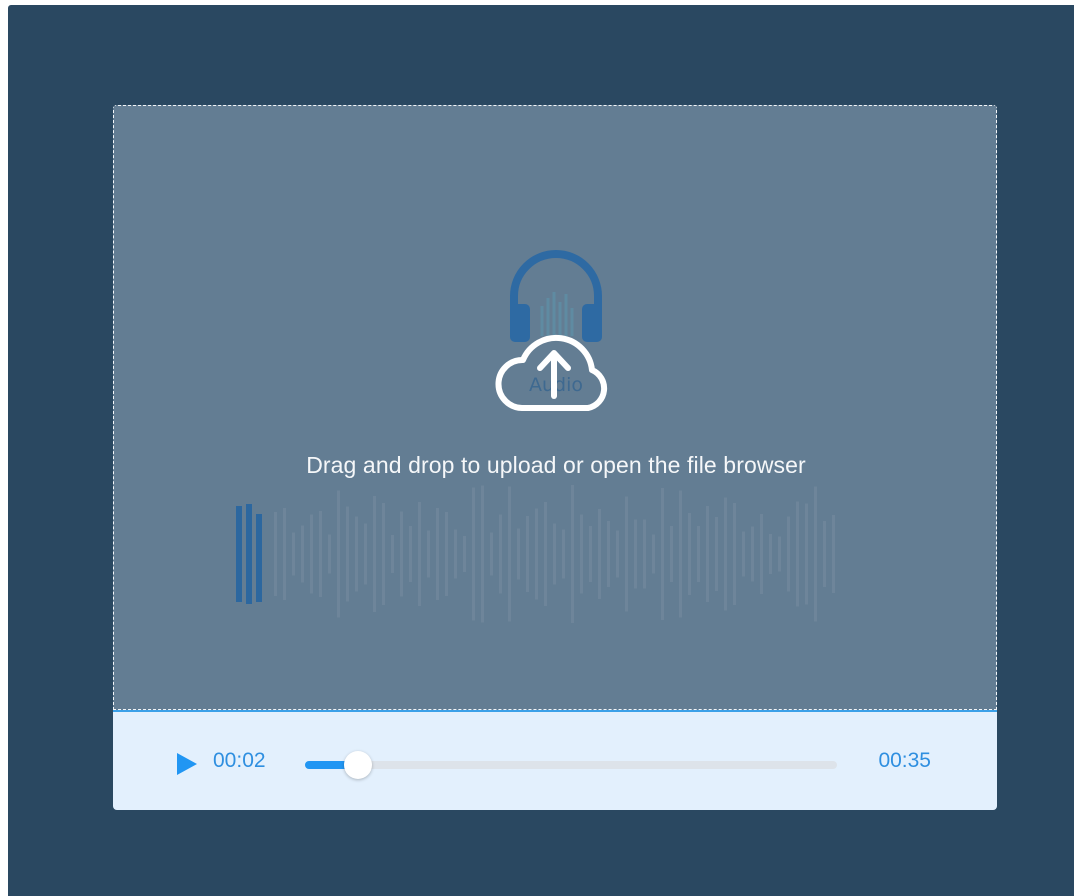  I want to click on play-icon, so click(187, 764).